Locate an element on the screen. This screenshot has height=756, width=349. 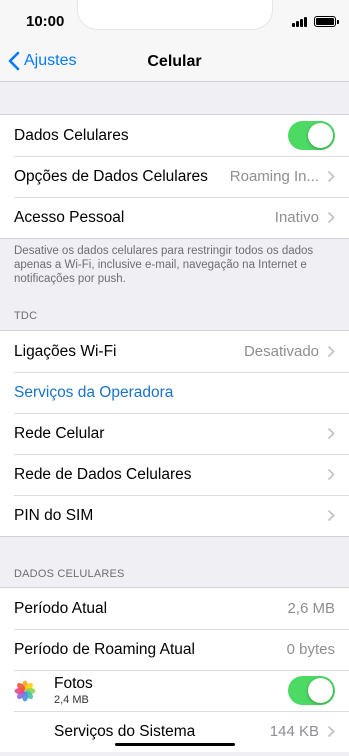
rede-dados-label: Rede de Dados Celulares is located at coordinates (103, 474).